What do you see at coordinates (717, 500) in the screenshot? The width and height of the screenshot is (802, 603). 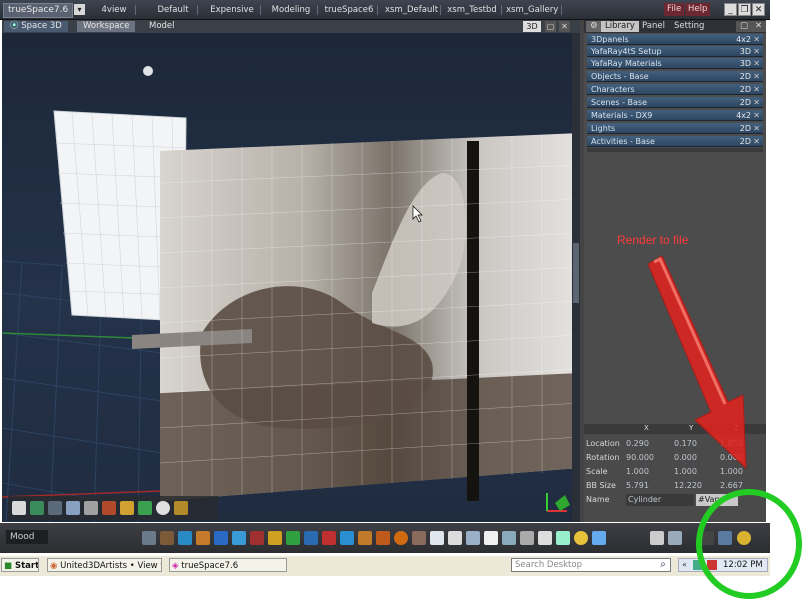 I see `vary-button: #Vary` at bounding box center [717, 500].